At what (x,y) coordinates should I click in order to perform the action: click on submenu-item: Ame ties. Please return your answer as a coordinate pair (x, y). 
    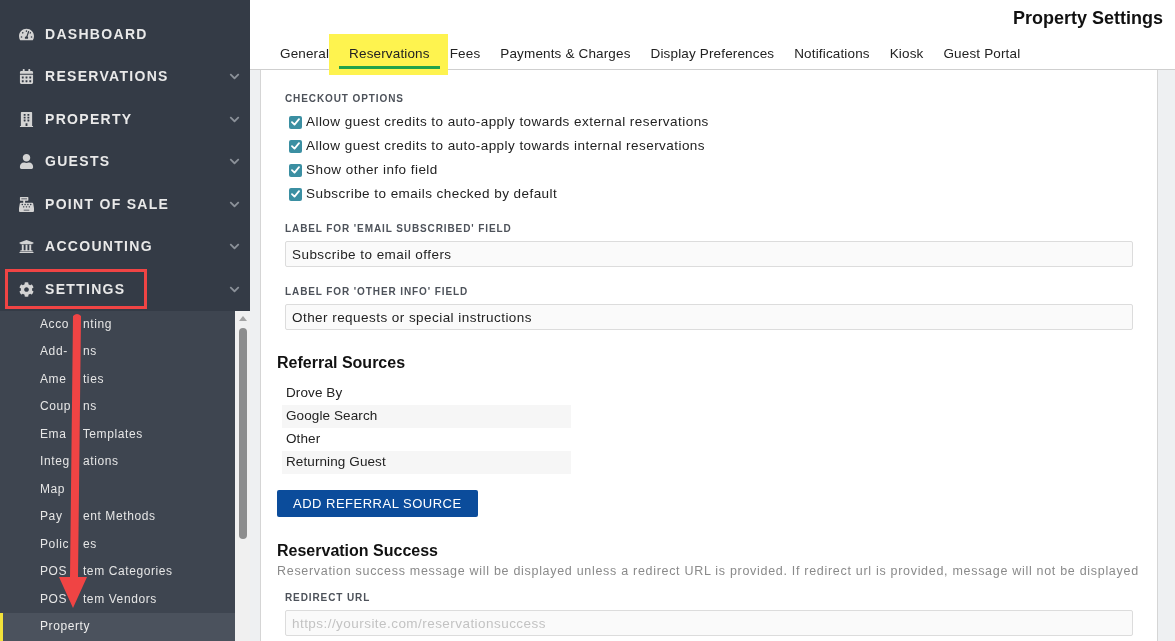
    Looking at the image, I should click on (117, 379).